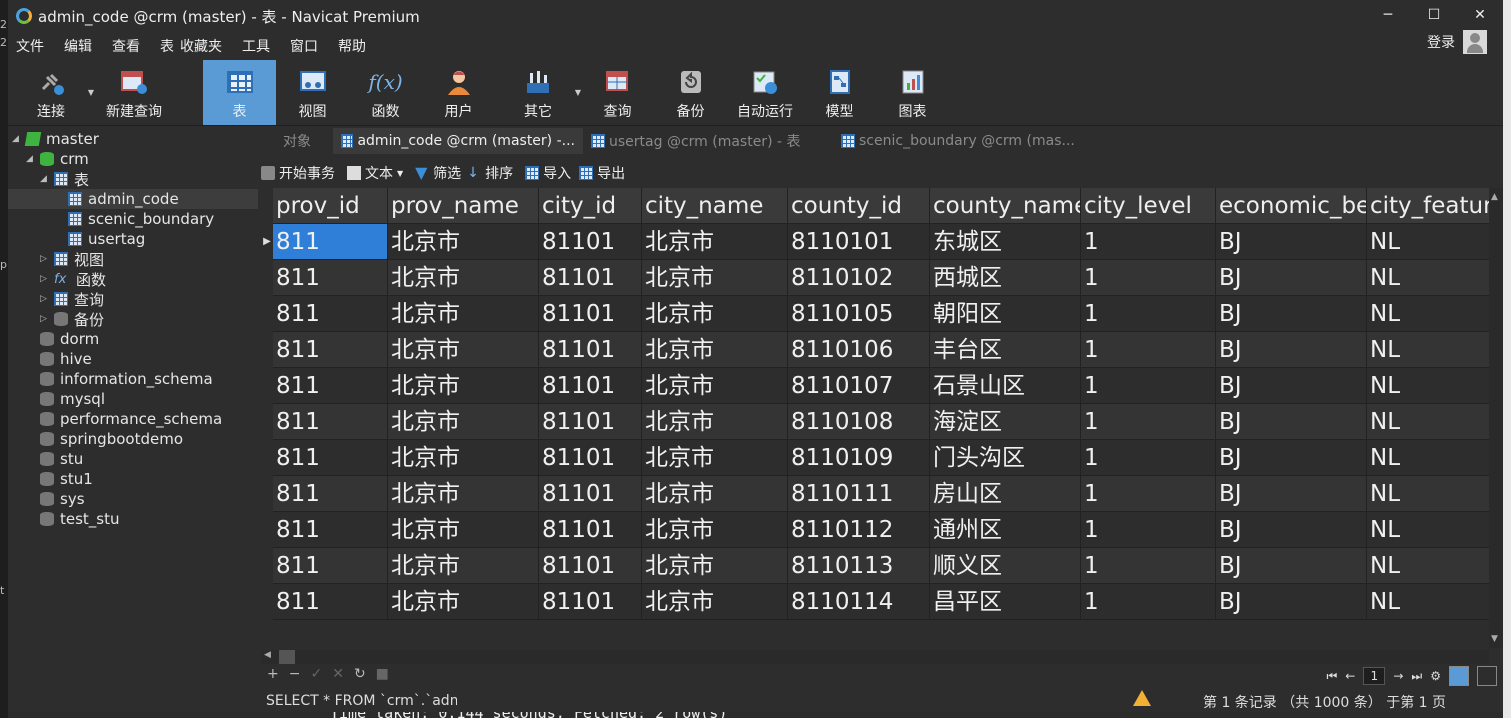 This screenshot has height=718, width=1511. Describe the element at coordinates (51, 92) in the screenshot. I see `connect-button: 连接 ▼` at that location.